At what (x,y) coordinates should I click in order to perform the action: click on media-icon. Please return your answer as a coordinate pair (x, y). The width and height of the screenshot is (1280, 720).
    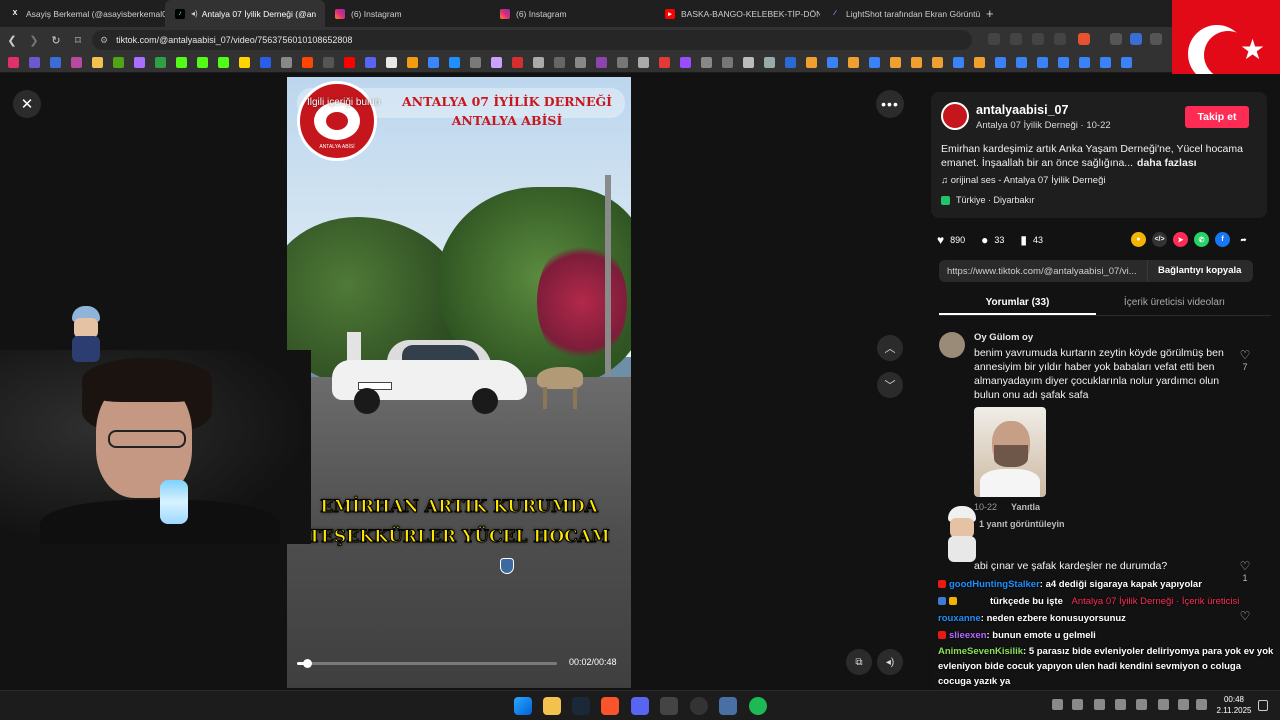
    Looking at the image, I should click on (994, 39).